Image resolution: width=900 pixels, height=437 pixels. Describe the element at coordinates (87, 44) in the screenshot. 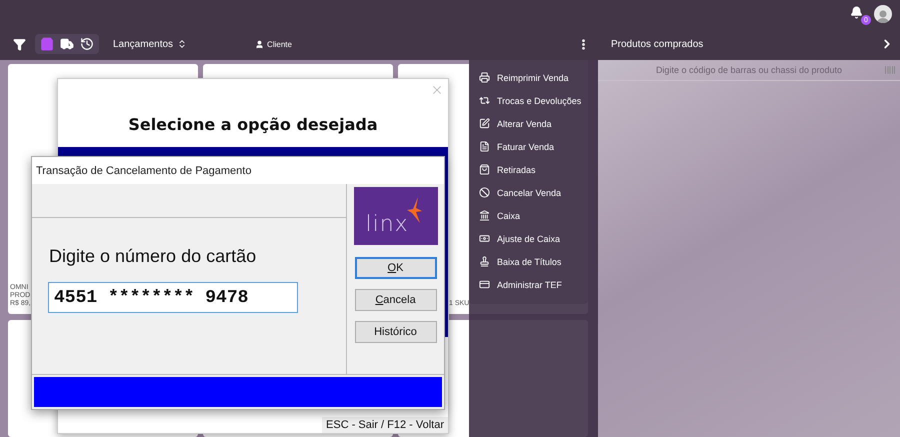

I see `history-icon` at that location.